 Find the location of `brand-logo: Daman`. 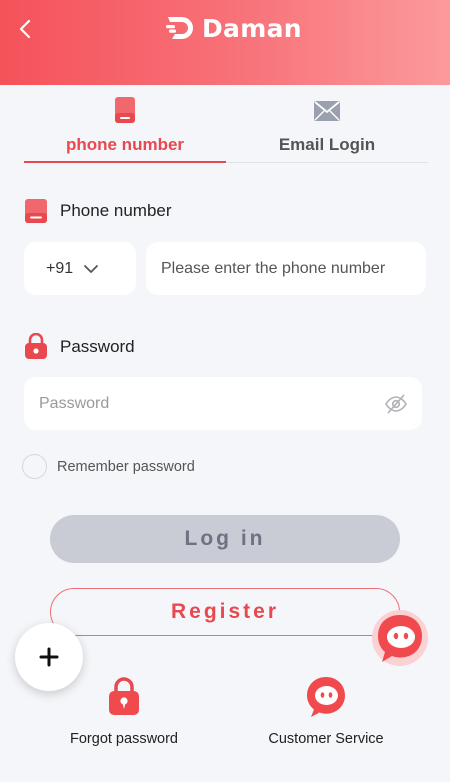

brand-logo: Daman is located at coordinates (234, 28).